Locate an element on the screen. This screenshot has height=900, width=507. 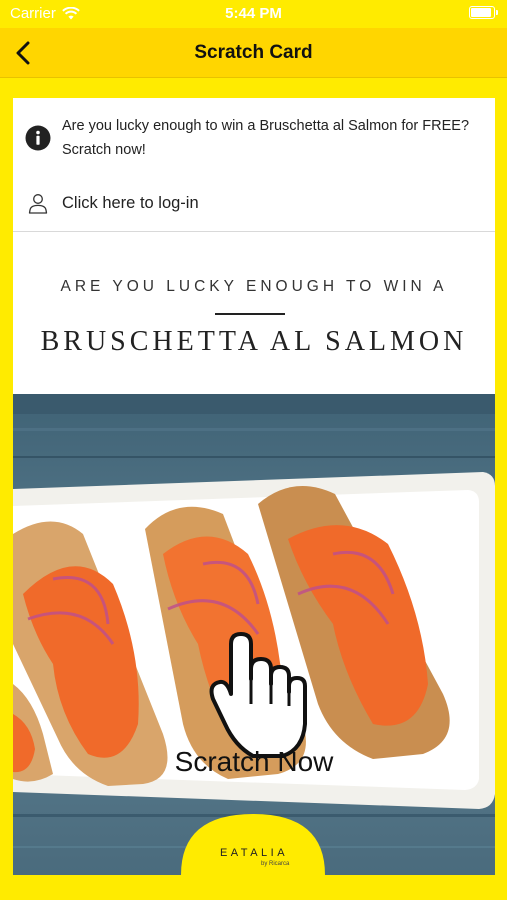
promo-divider is located at coordinates (250, 314).